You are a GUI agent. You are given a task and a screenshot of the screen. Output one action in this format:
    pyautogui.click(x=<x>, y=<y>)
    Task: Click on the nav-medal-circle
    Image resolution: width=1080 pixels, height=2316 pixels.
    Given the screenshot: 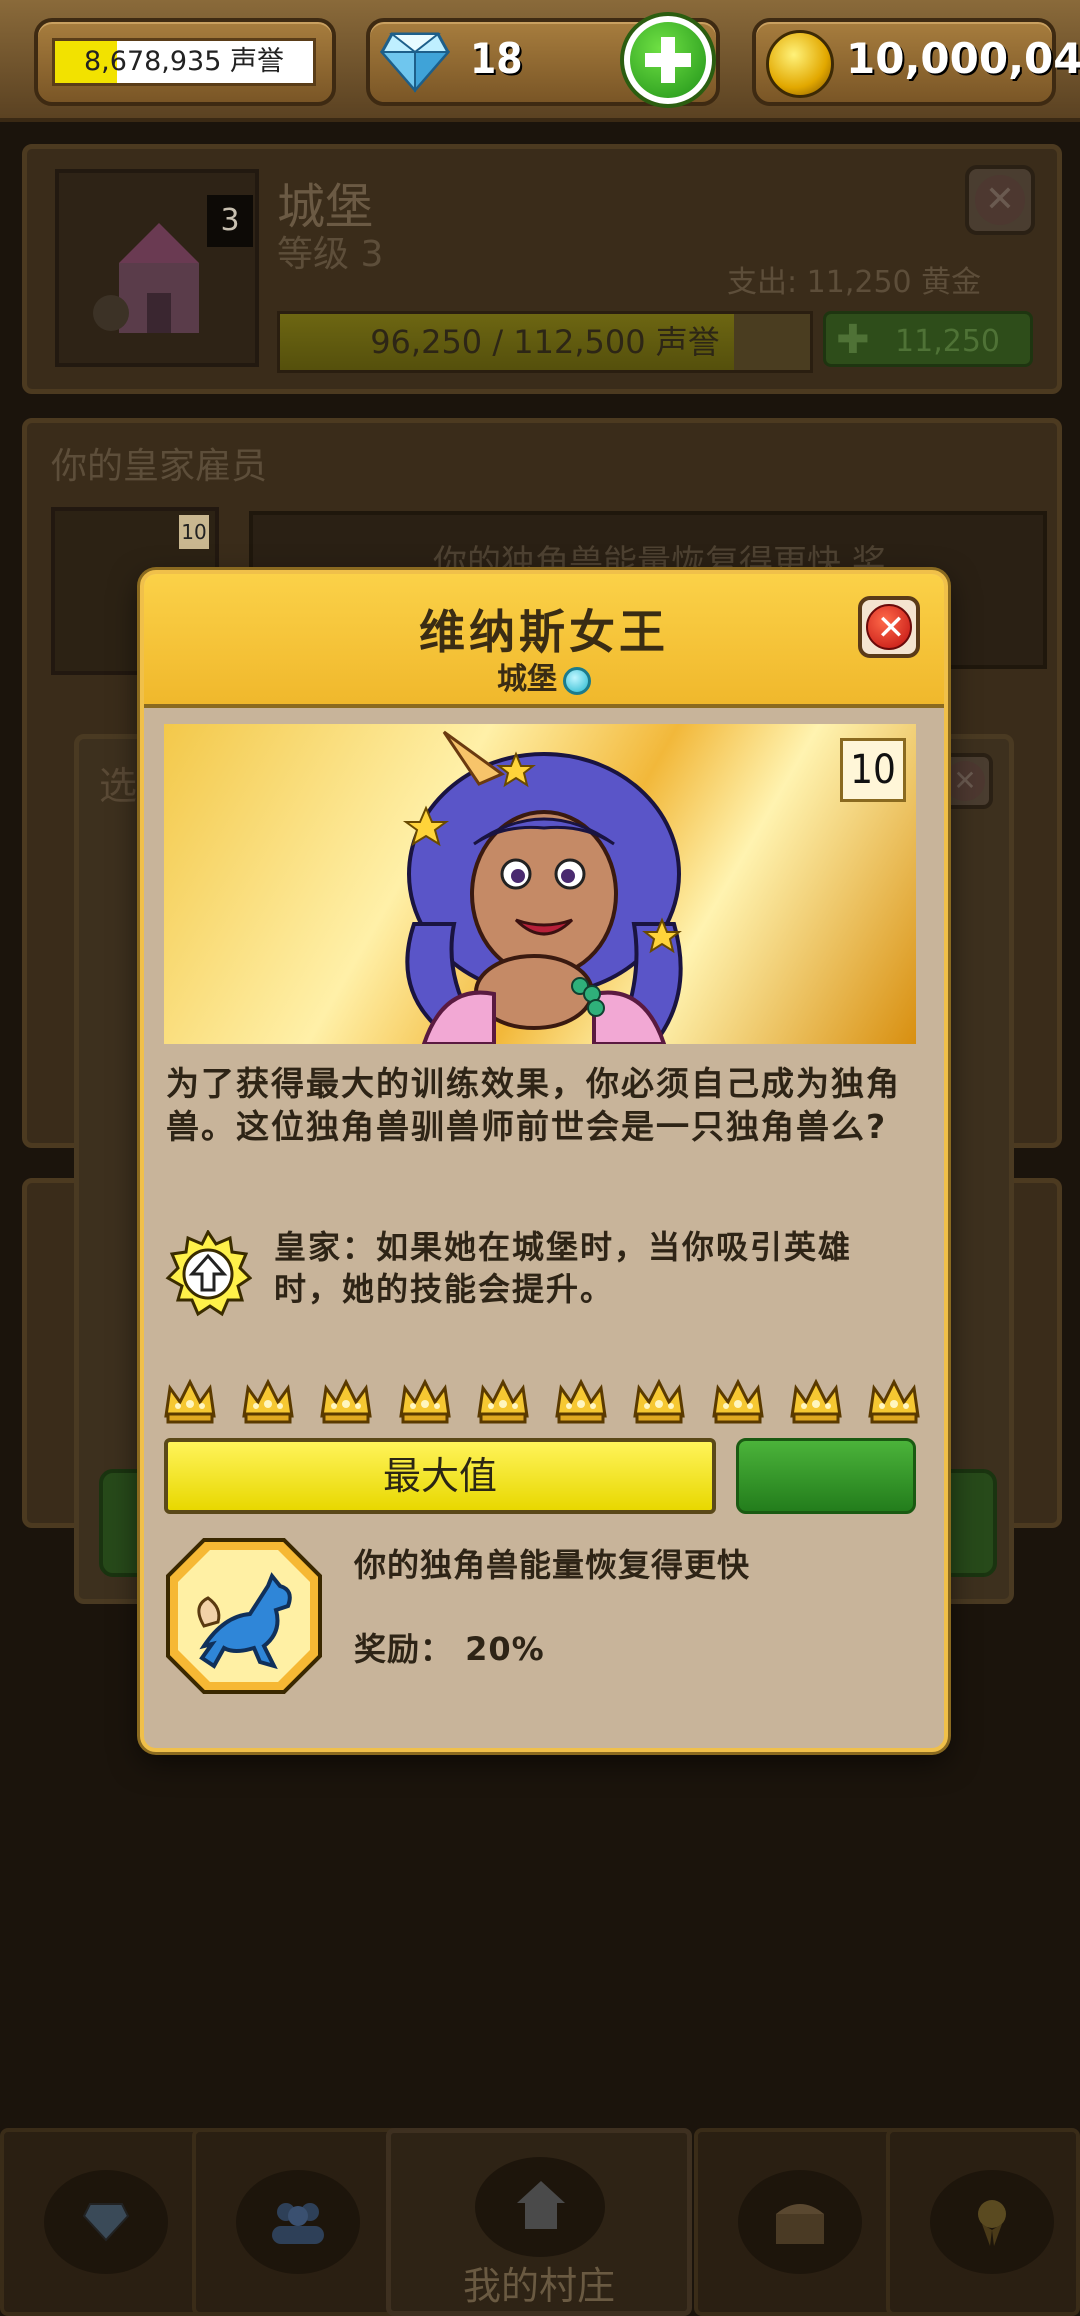 What is the action you would take?
    pyautogui.click(x=992, y=2222)
    